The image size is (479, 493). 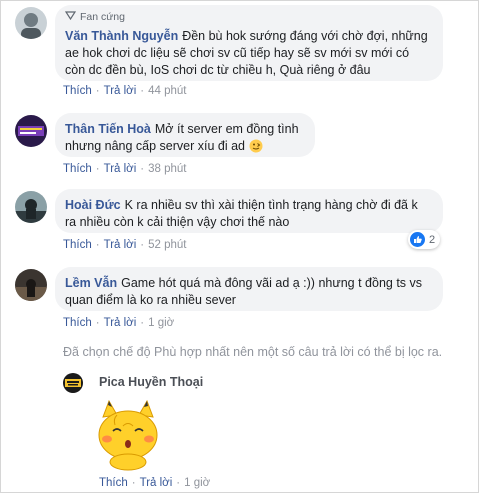 What do you see at coordinates (247, 17) in the screenshot?
I see `fan-badge: Fan cứng` at bounding box center [247, 17].